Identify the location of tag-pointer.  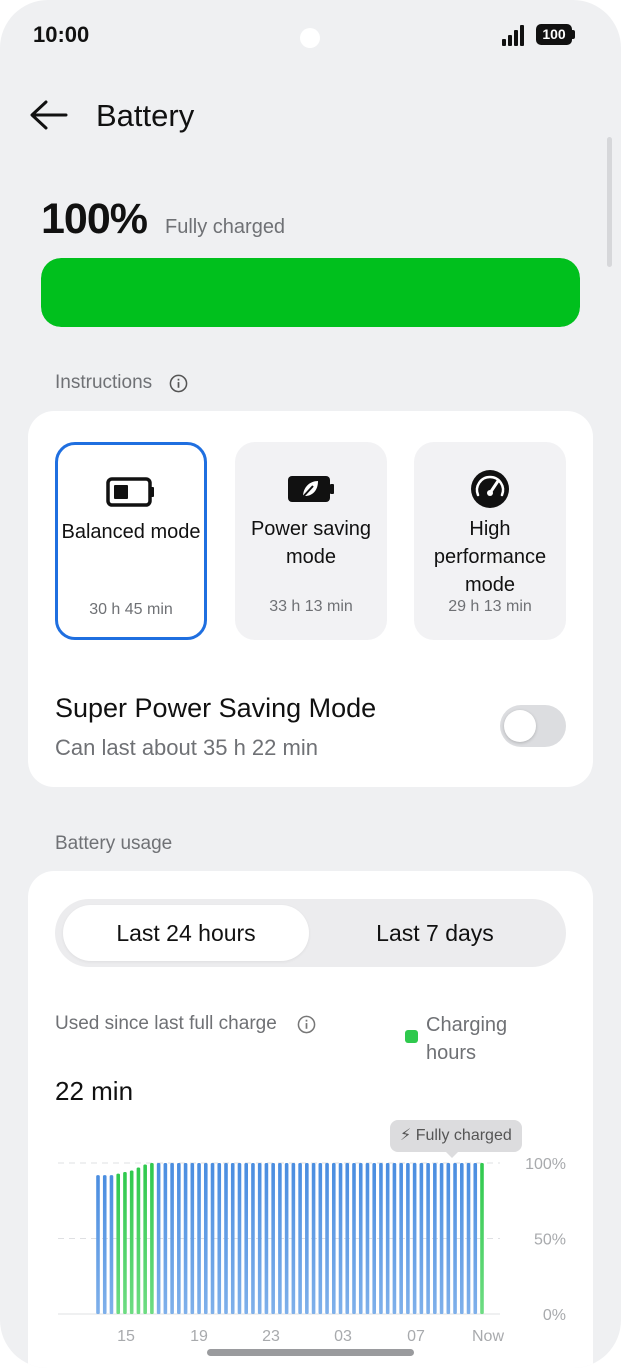
(452, 1155).